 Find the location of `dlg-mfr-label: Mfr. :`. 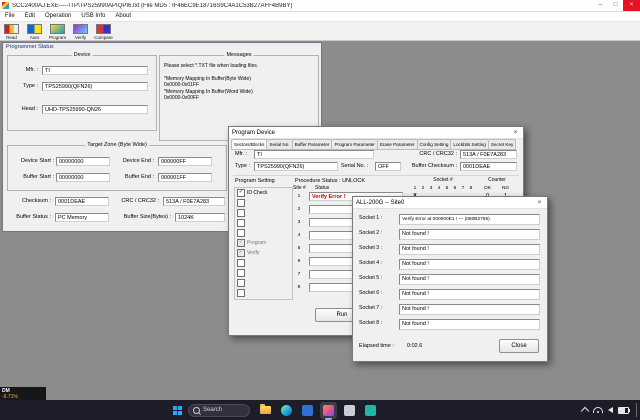

dlg-mfr-label: Mfr. : is located at coordinates (241, 154).